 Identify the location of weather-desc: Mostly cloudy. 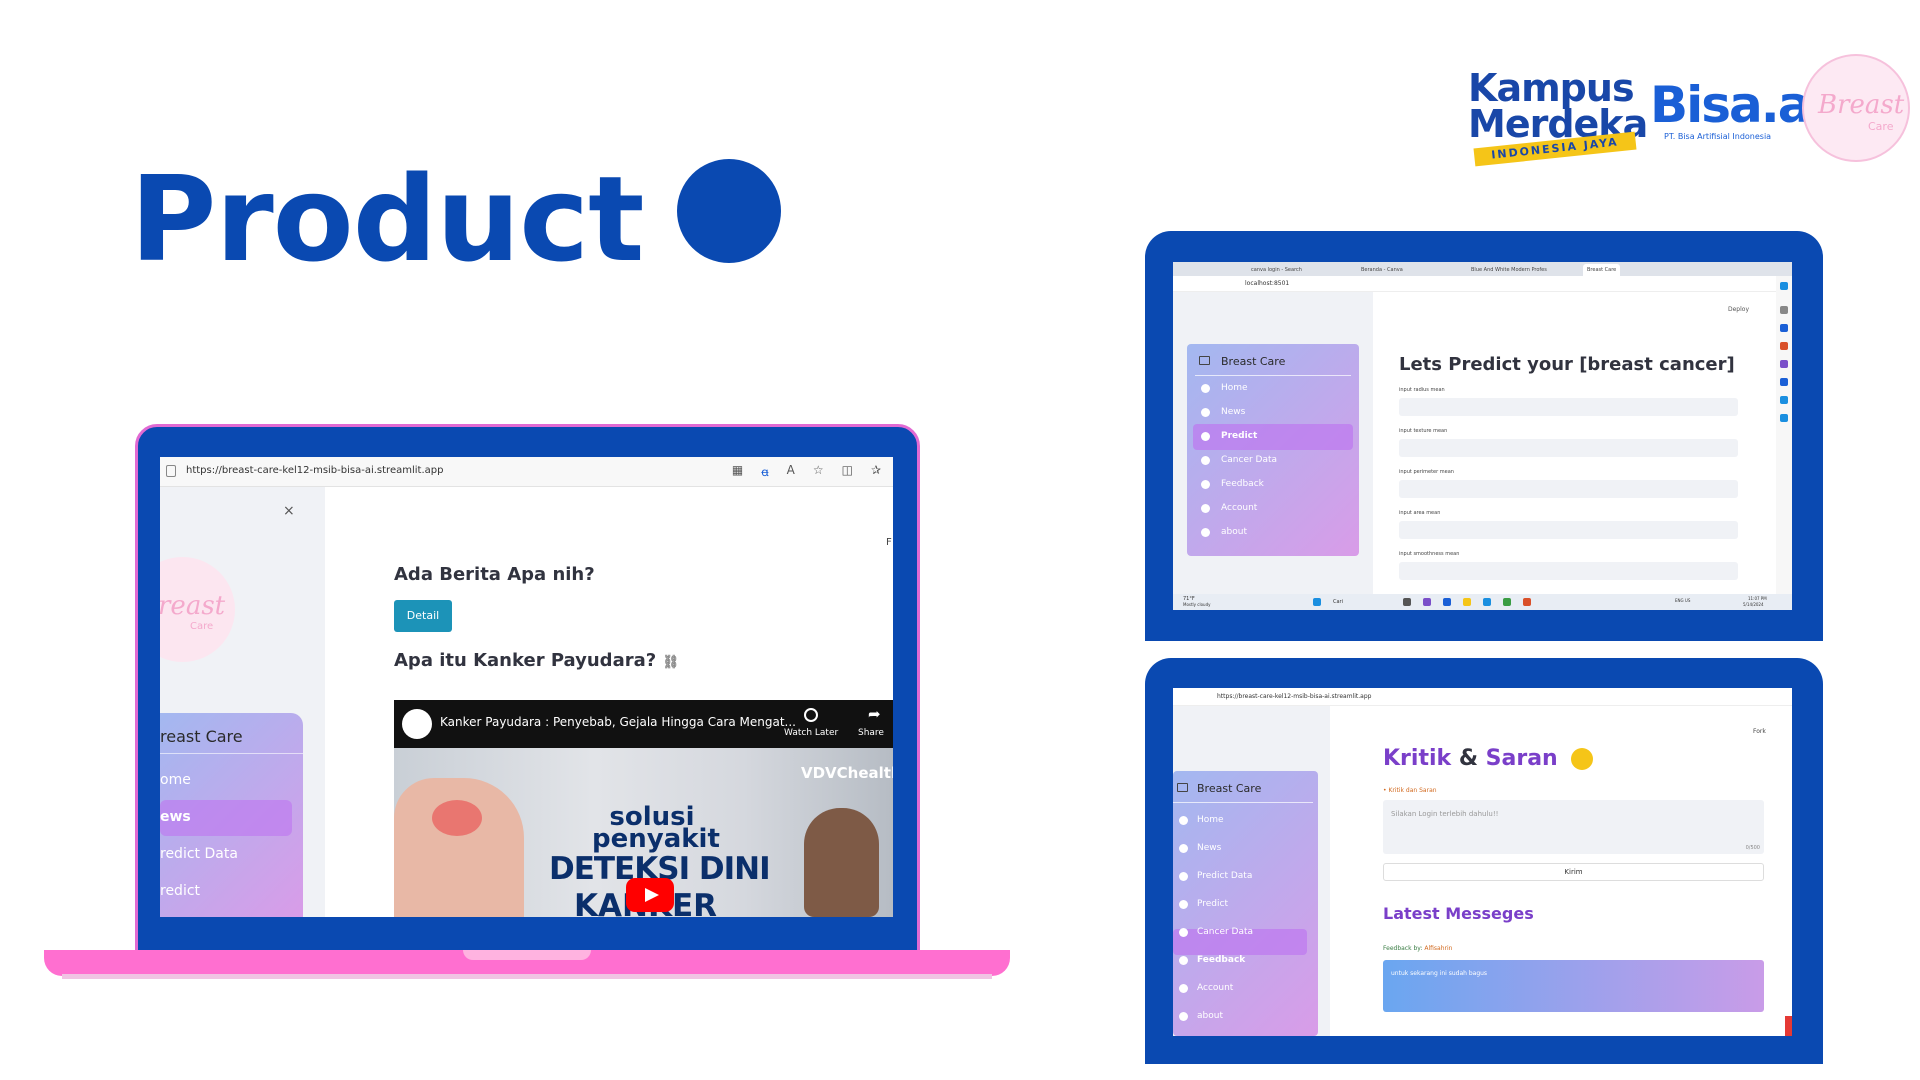
(1197, 604).